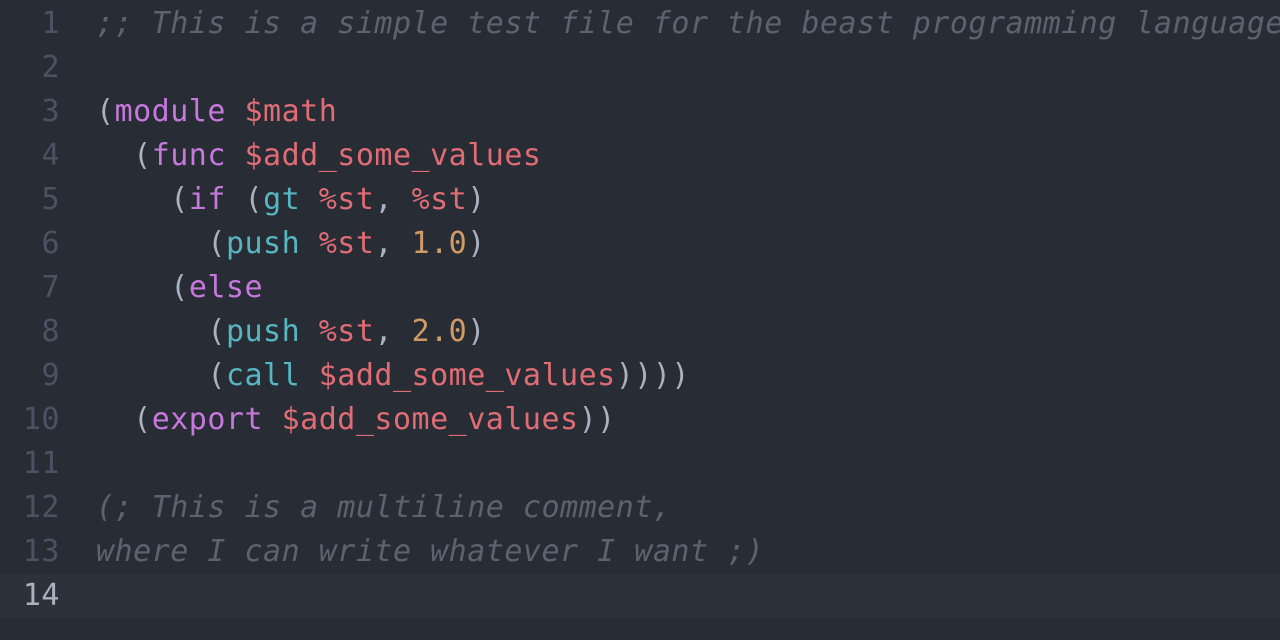  What do you see at coordinates (41, 419) in the screenshot?
I see `line-number: 10` at bounding box center [41, 419].